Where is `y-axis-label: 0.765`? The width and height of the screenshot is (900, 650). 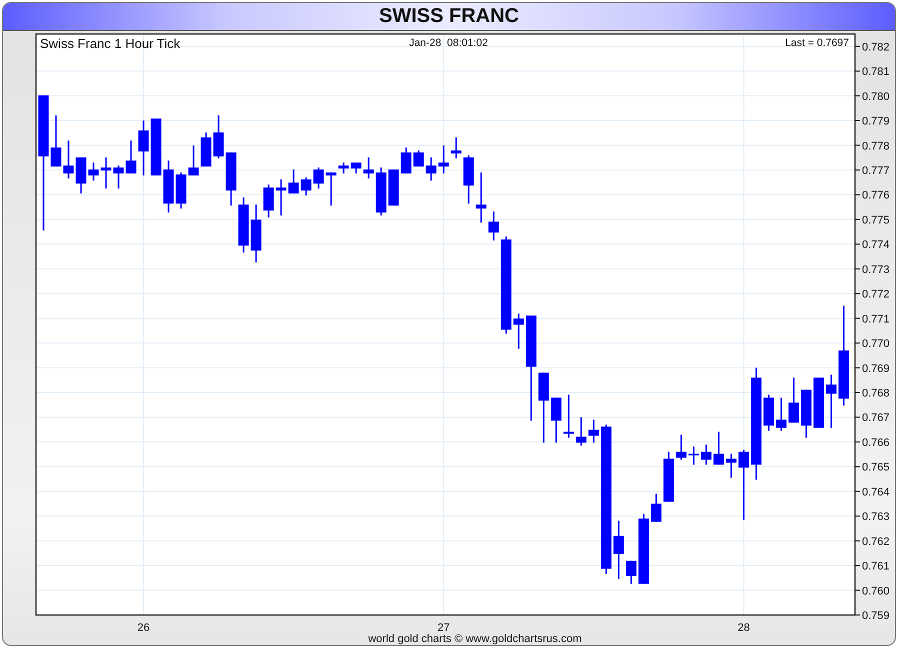
y-axis-label: 0.765 is located at coordinates (876, 468).